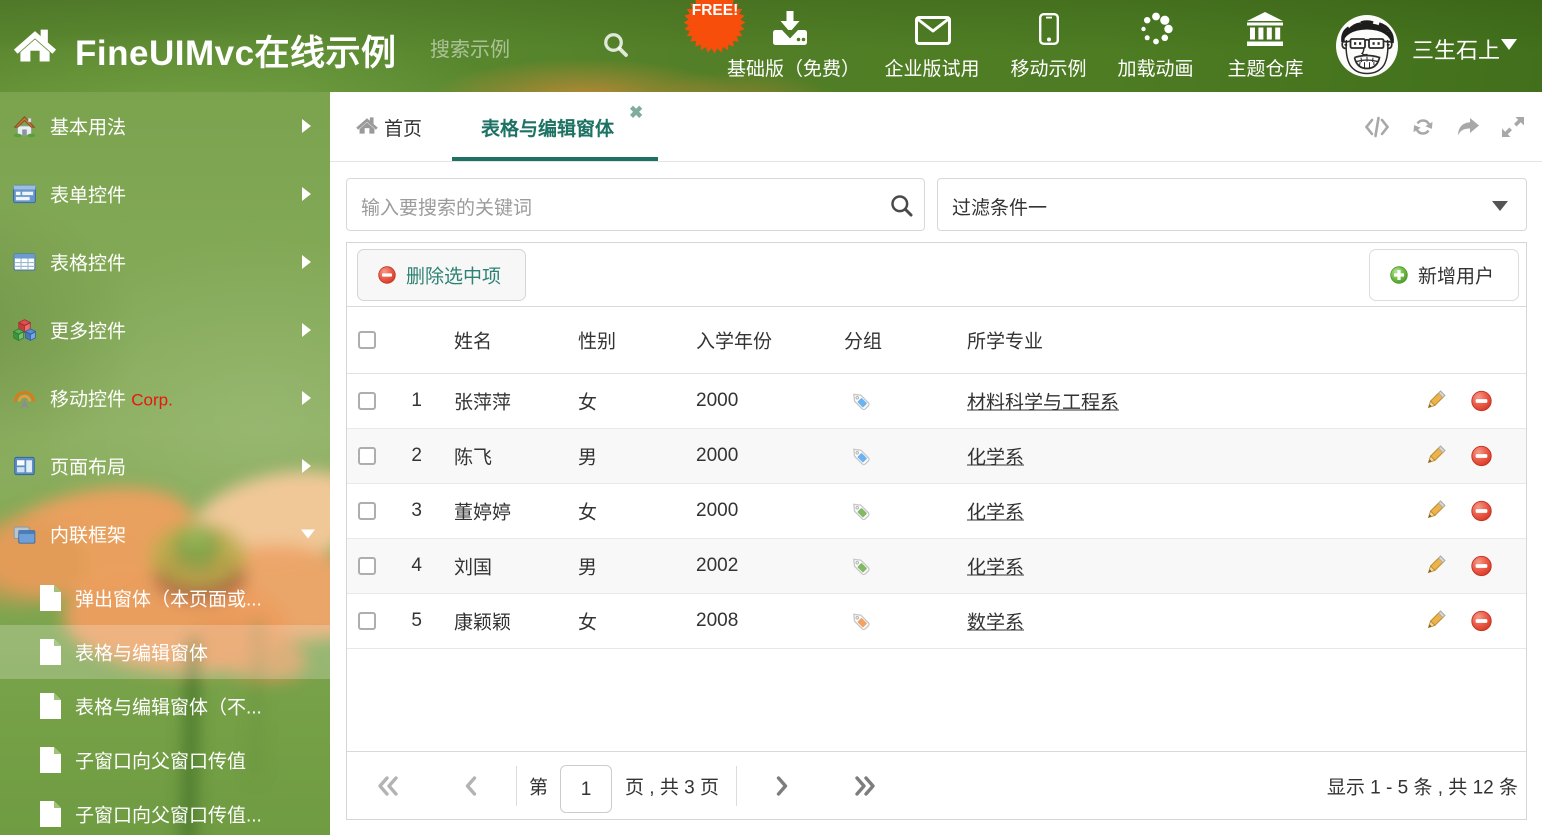 Image resolution: width=1542 pixels, height=835 pixels. Describe the element at coordinates (715, 10) in the screenshot. I see `svg-text: FREE!` at that location.